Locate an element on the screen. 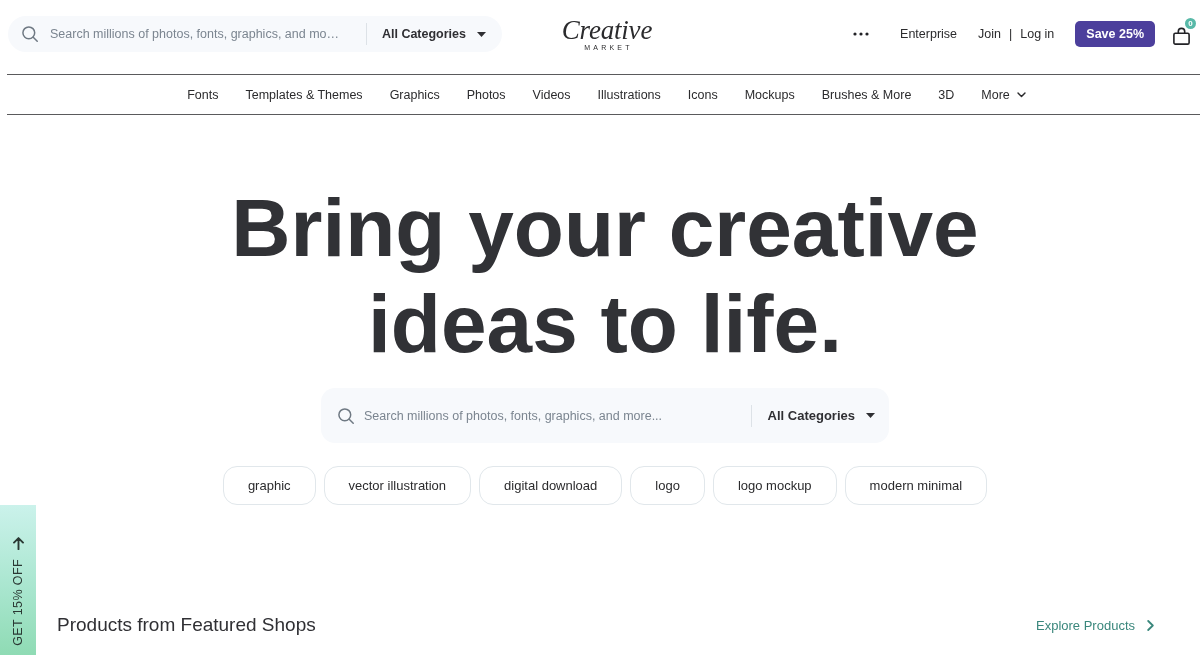 Image resolution: width=1200 pixels, height=655 pixels. more-icon is located at coordinates (861, 34).